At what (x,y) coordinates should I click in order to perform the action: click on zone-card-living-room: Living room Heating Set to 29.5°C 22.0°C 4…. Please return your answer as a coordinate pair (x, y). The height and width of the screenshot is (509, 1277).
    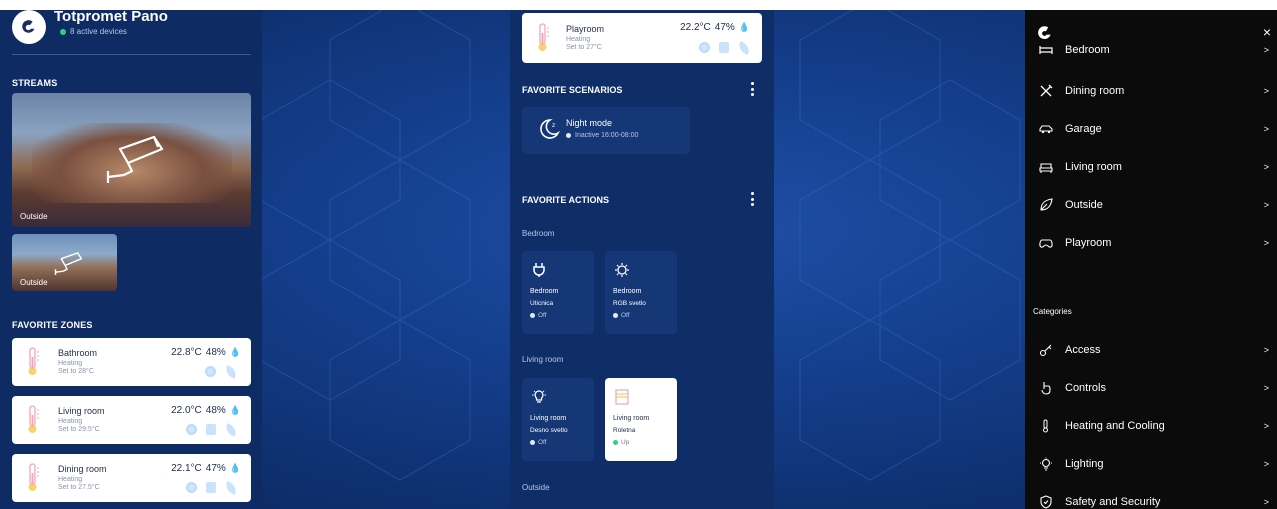
    Looking at the image, I should click on (131, 420).